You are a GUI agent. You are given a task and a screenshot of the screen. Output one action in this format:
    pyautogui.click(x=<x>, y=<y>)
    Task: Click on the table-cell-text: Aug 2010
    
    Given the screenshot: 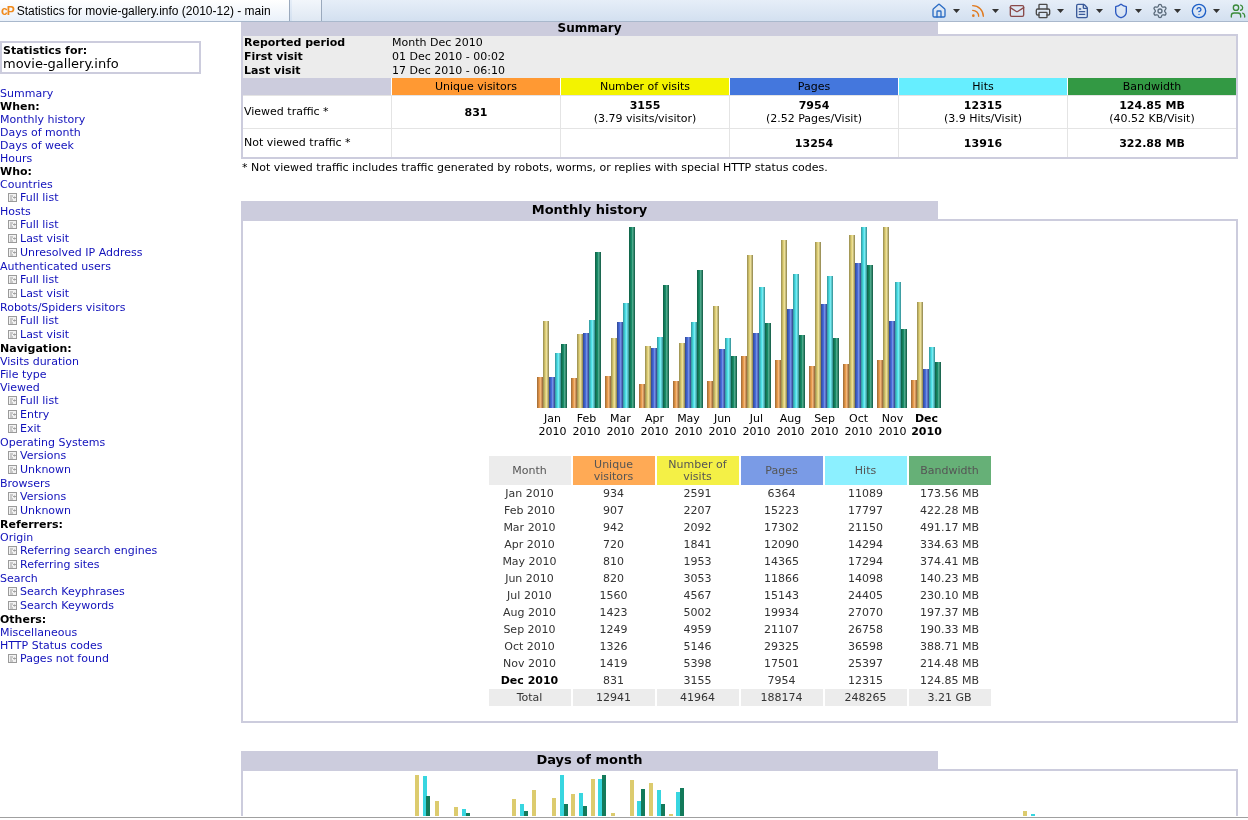 What is the action you would take?
    pyautogui.click(x=529, y=613)
    